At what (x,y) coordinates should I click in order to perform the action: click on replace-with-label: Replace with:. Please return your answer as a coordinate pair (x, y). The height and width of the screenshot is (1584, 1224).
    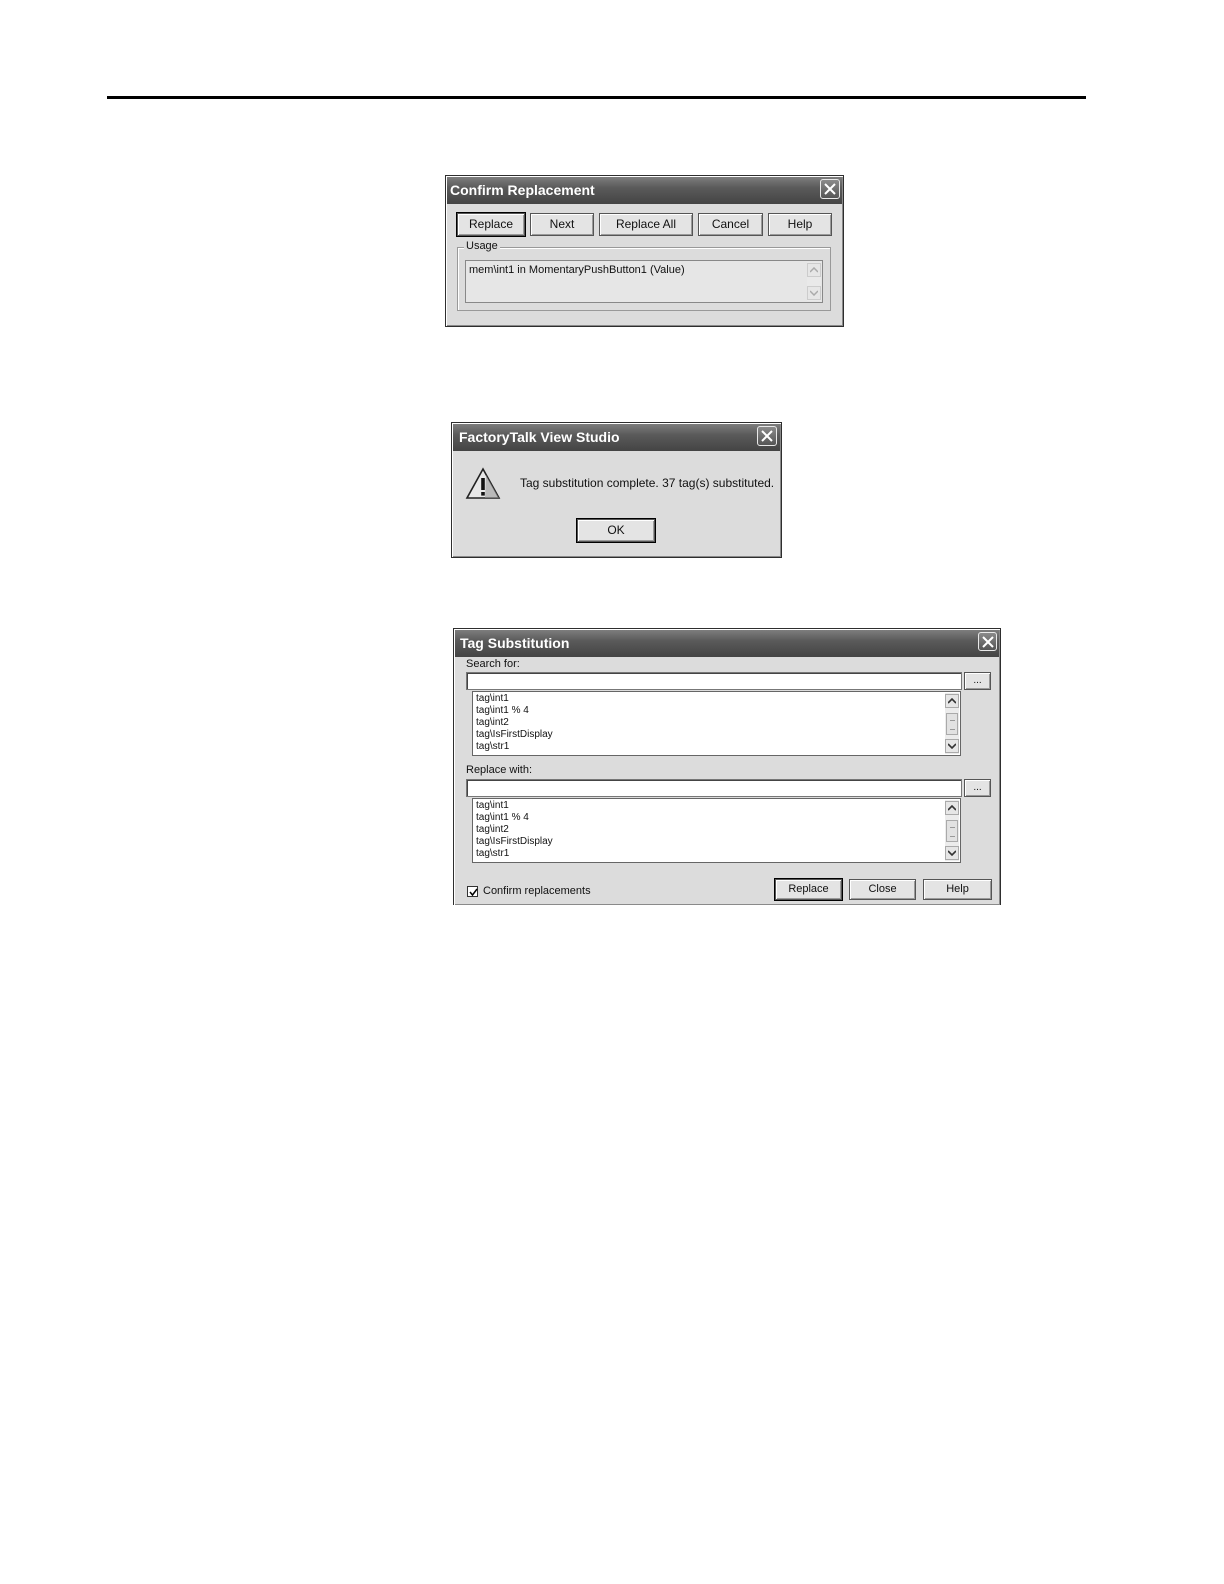
    Looking at the image, I should click on (499, 770).